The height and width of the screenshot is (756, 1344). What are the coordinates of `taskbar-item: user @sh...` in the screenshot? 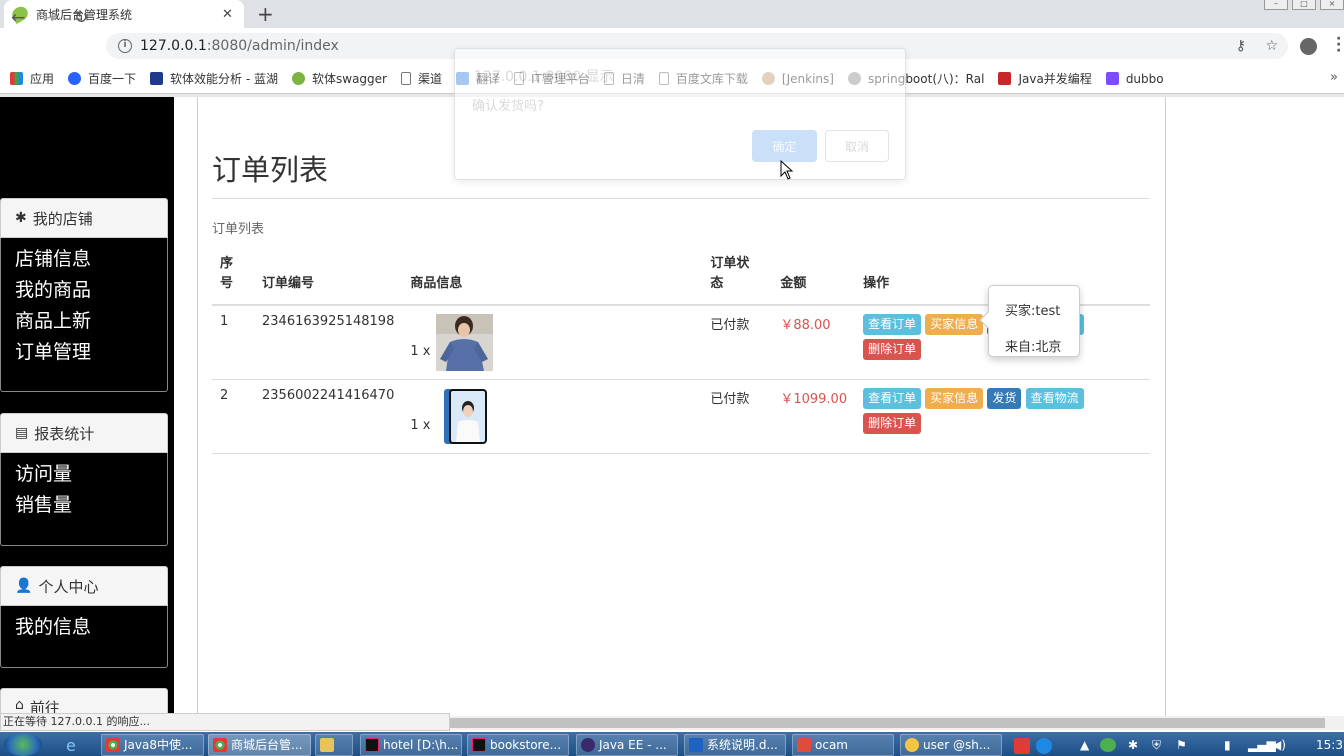 It's located at (951, 745).